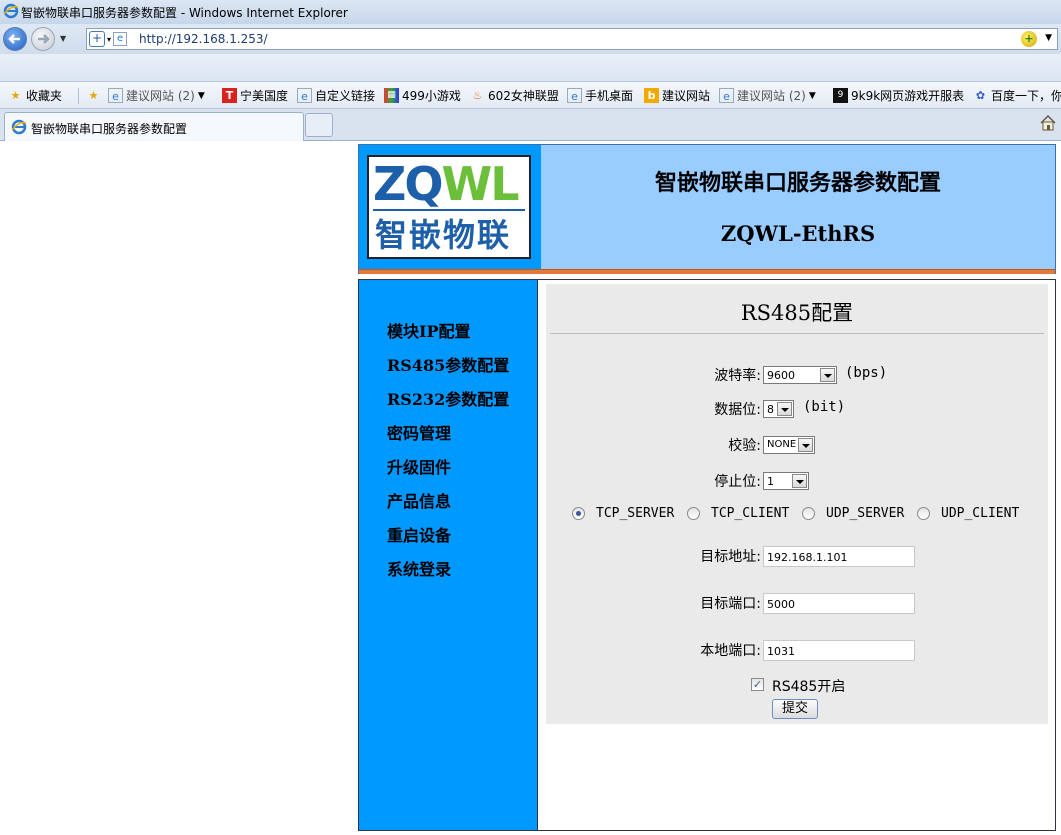  What do you see at coordinates (203, 39) in the screenshot?
I see `address-url: http://192.168.1.253/` at bounding box center [203, 39].